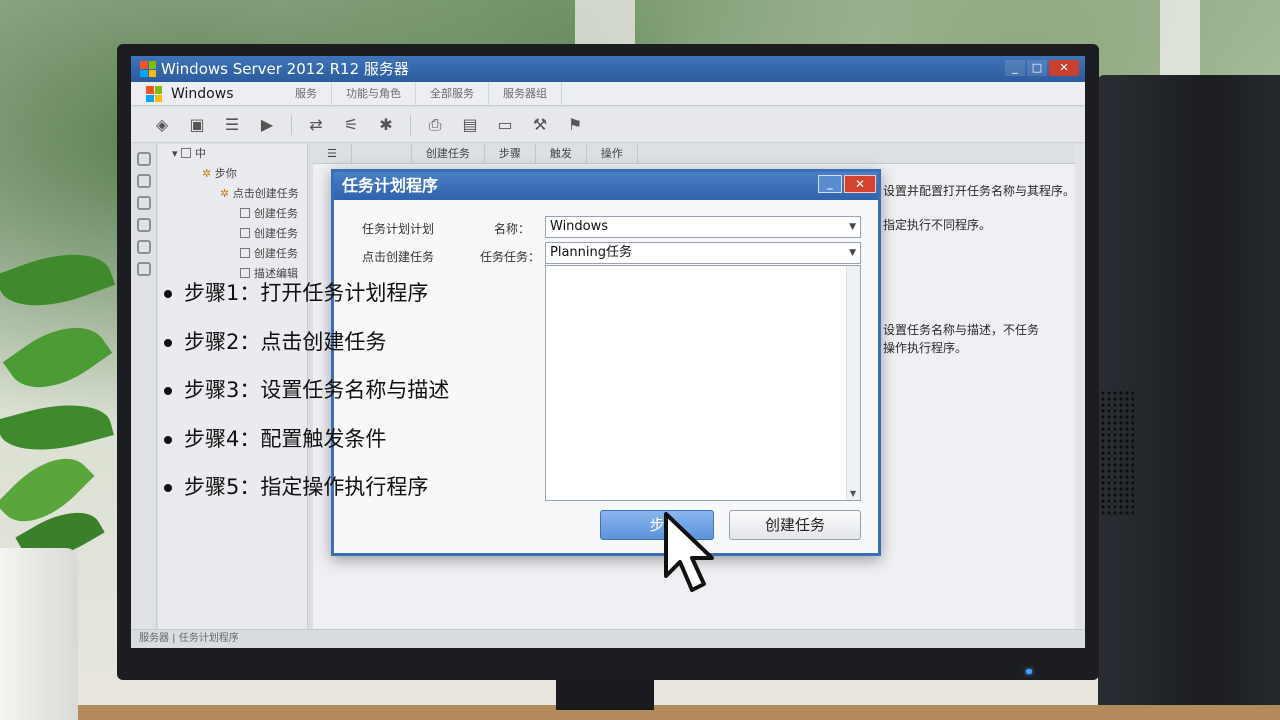 This screenshot has height=720, width=1280. I want to click on box-icon, so click(186, 153).